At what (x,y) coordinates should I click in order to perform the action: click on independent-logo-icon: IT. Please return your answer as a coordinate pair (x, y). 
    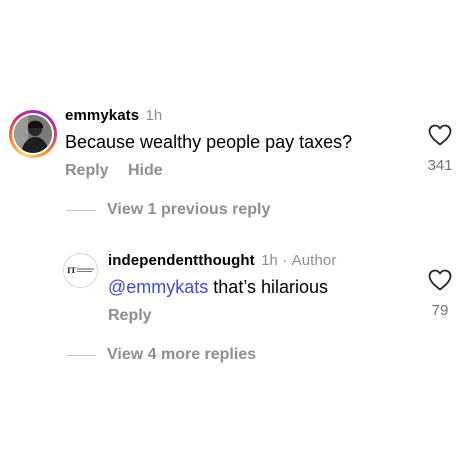
    Looking at the image, I should click on (80, 270).